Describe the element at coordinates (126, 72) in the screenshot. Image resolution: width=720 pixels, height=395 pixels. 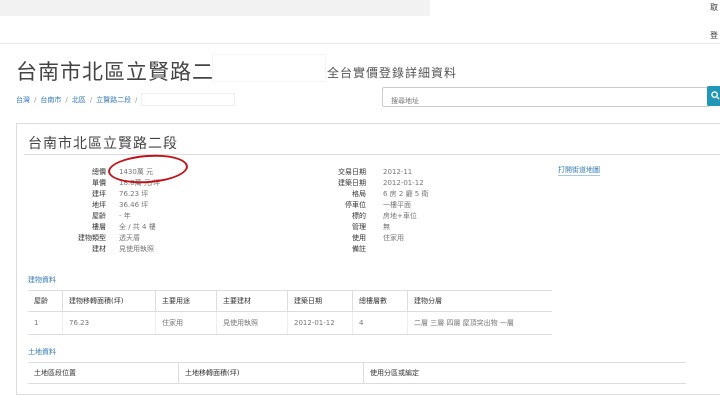
I see `page-title: 台南市北區立賢路二段` at that location.